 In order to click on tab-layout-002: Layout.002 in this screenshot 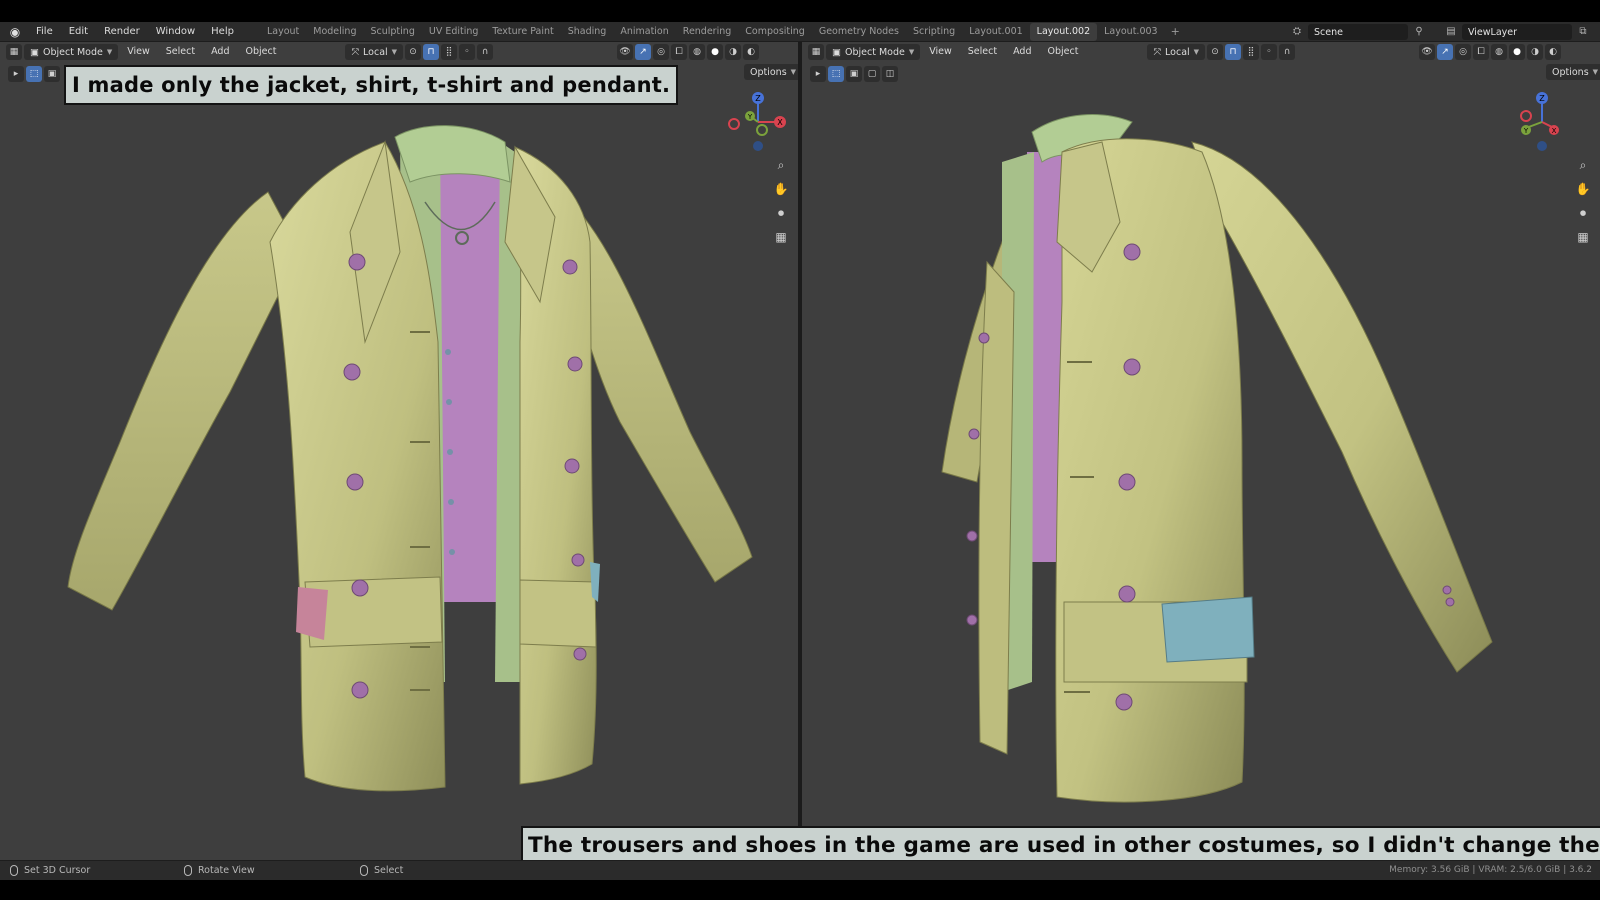, I will do `click(1063, 31)`.